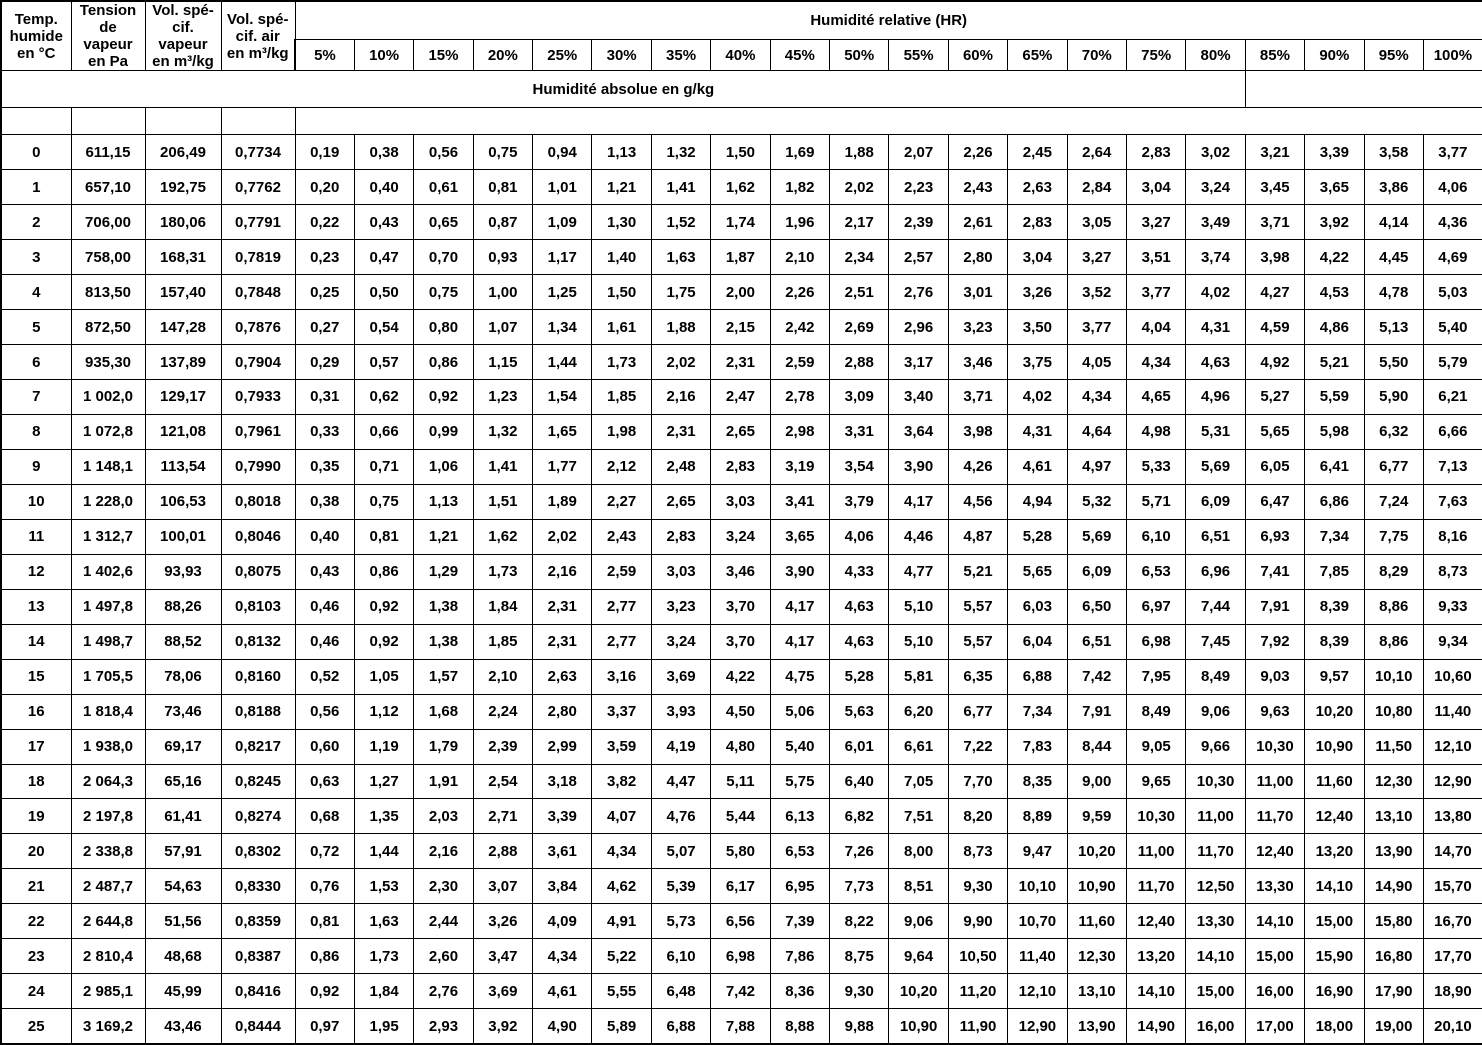 The height and width of the screenshot is (1045, 1482). Describe the element at coordinates (800, 466) in the screenshot. I see `cell-humidite-absolue: 3,19` at that location.